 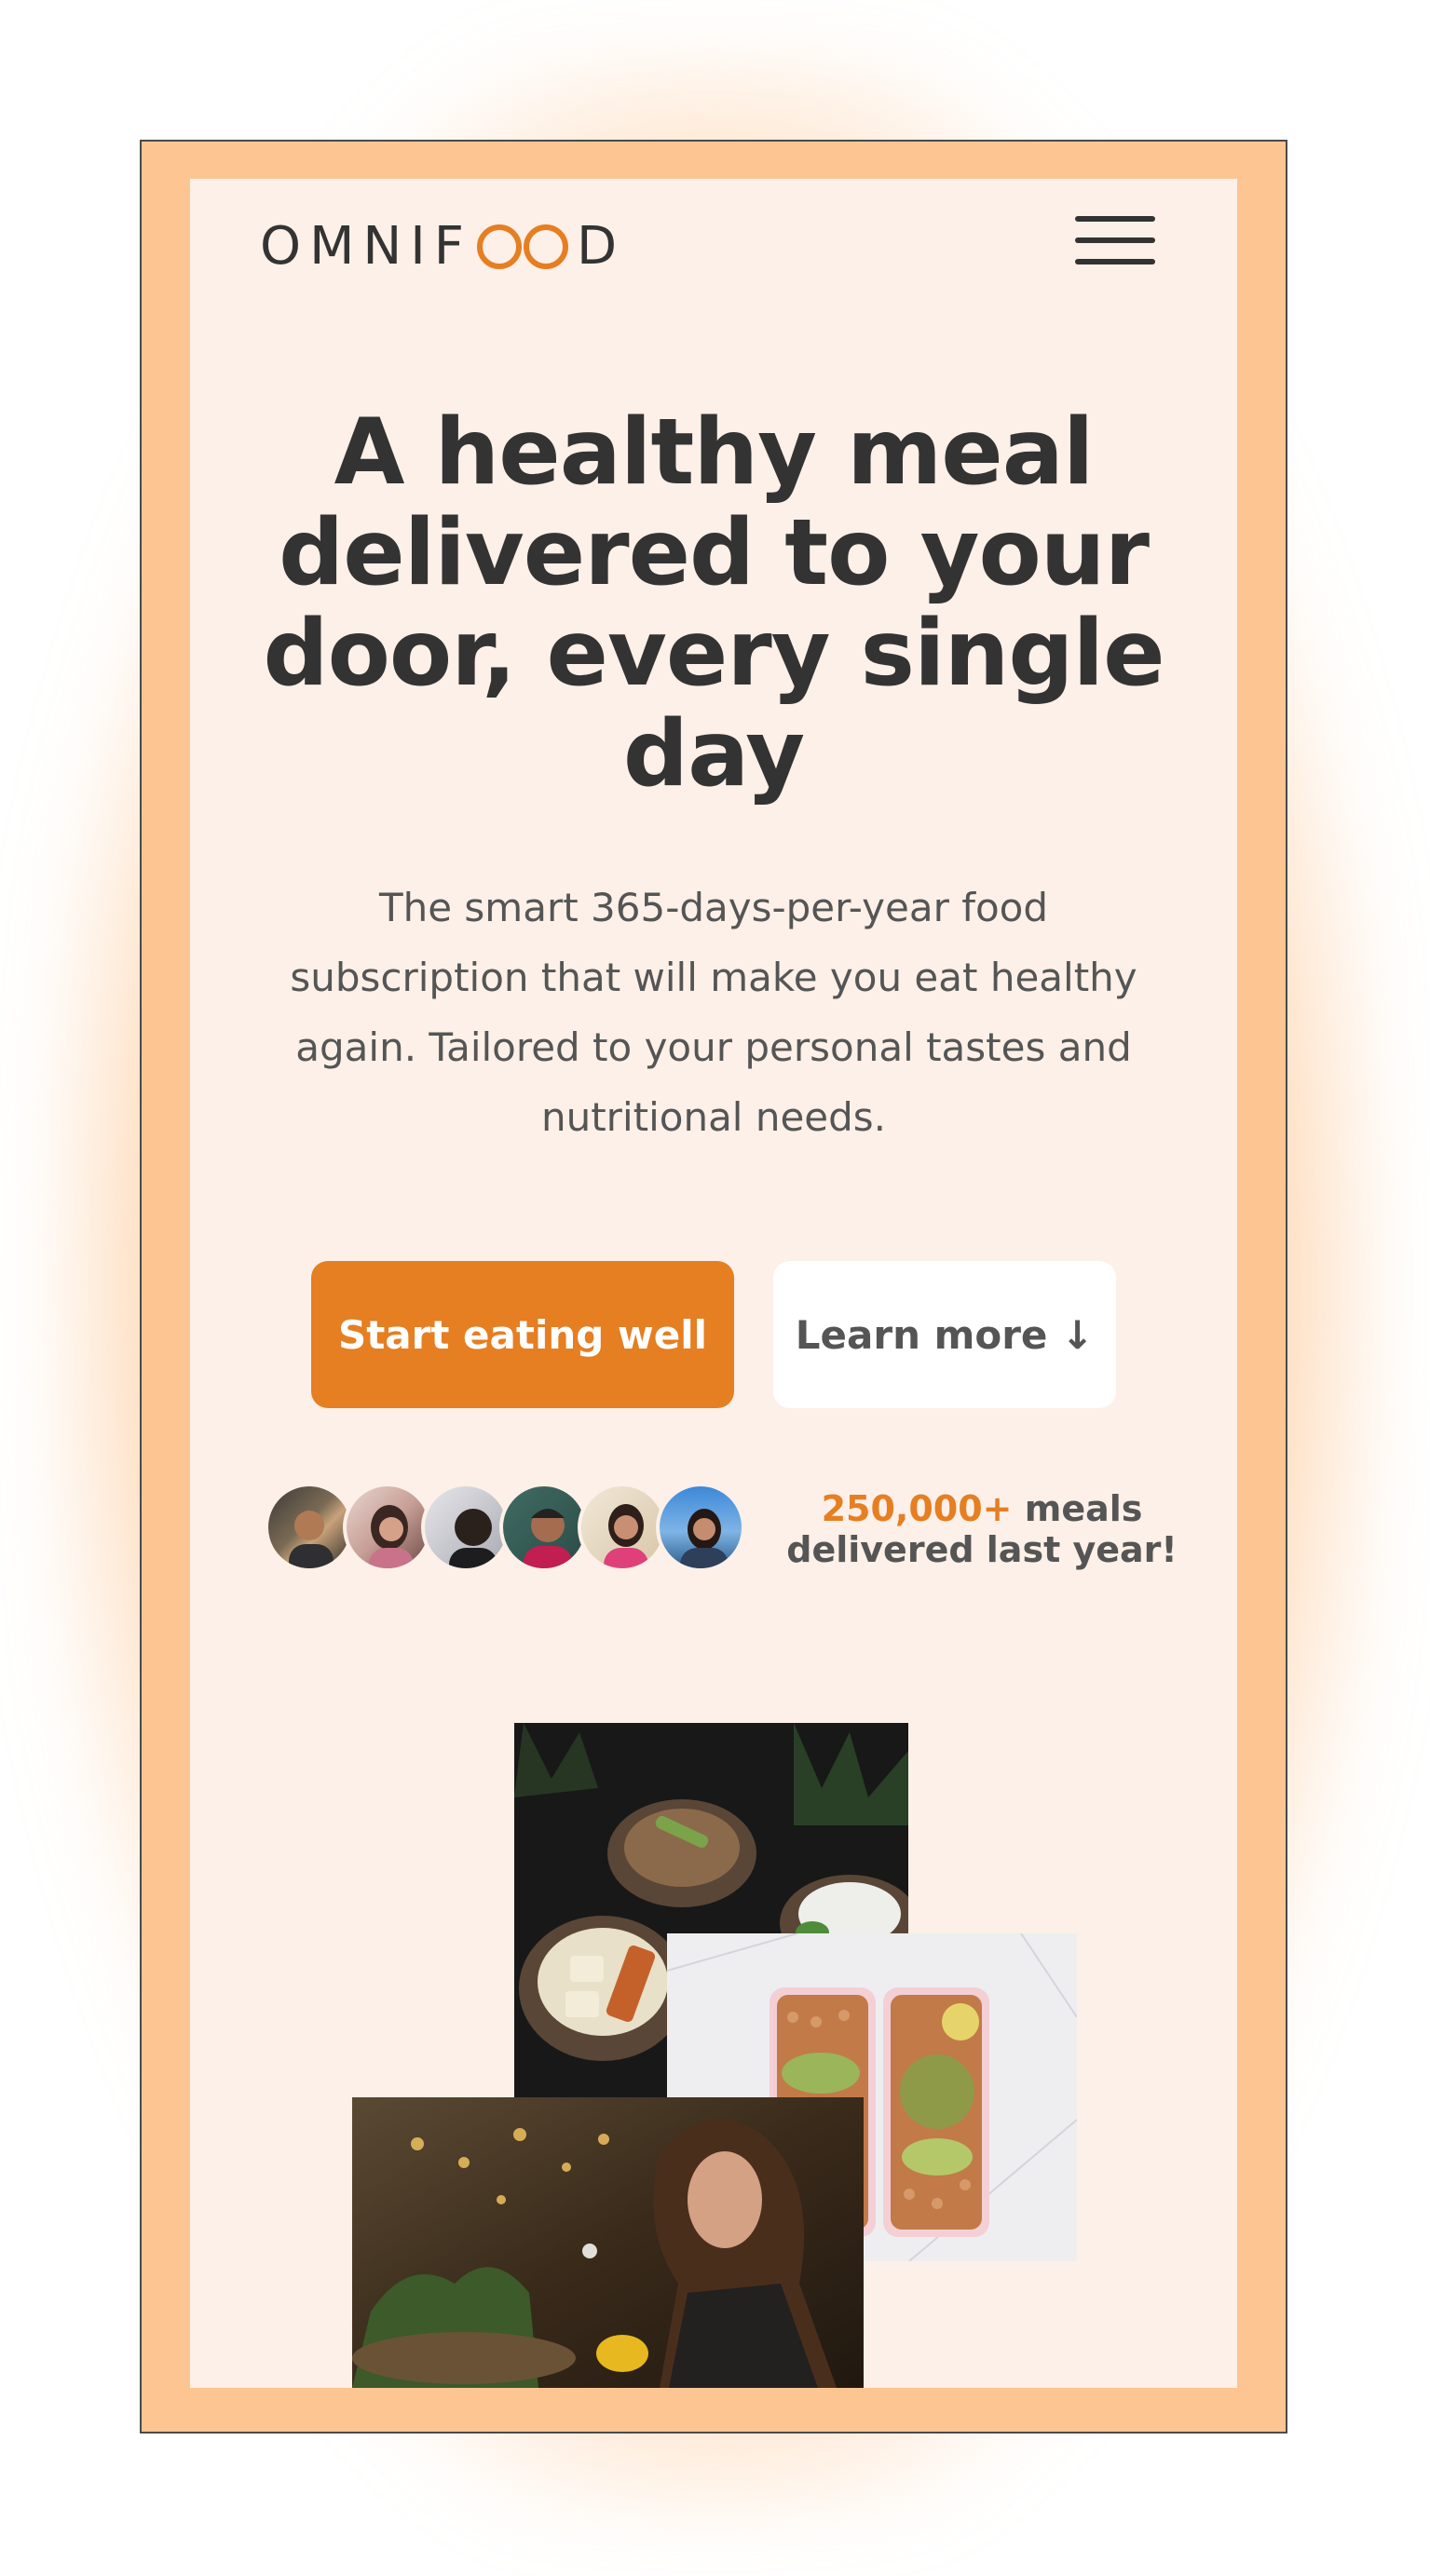 I want to click on omnifood-logo: OMNIF D, so click(x=442, y=246).